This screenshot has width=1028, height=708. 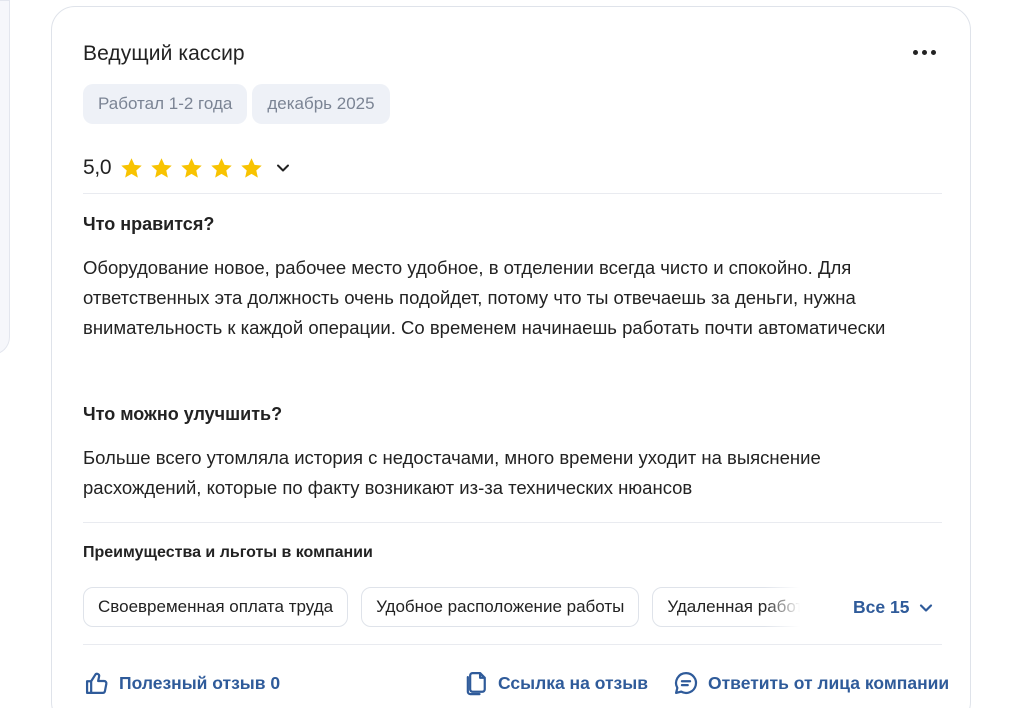 I want to click on reply-label: Ответить от лица компании, so click(x=829, y=682).